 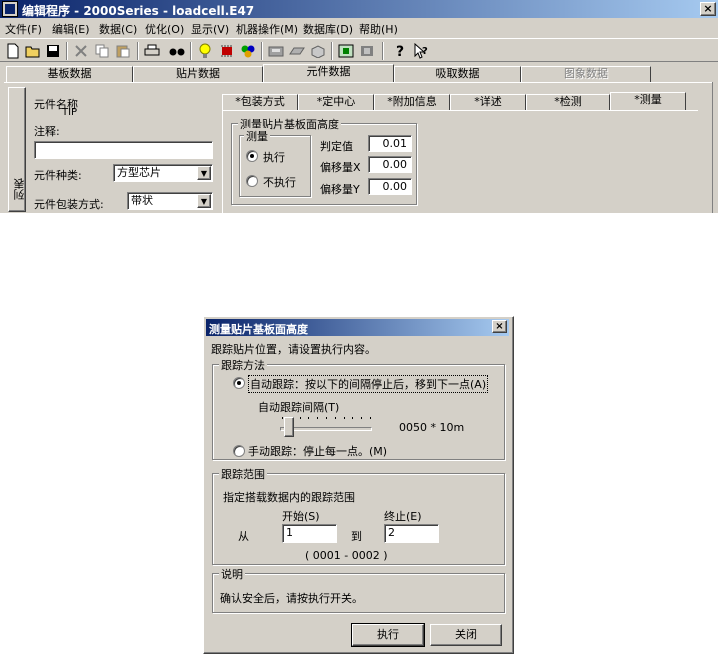 I want to click on close-button: 关闭, so click(x=466, y=635).